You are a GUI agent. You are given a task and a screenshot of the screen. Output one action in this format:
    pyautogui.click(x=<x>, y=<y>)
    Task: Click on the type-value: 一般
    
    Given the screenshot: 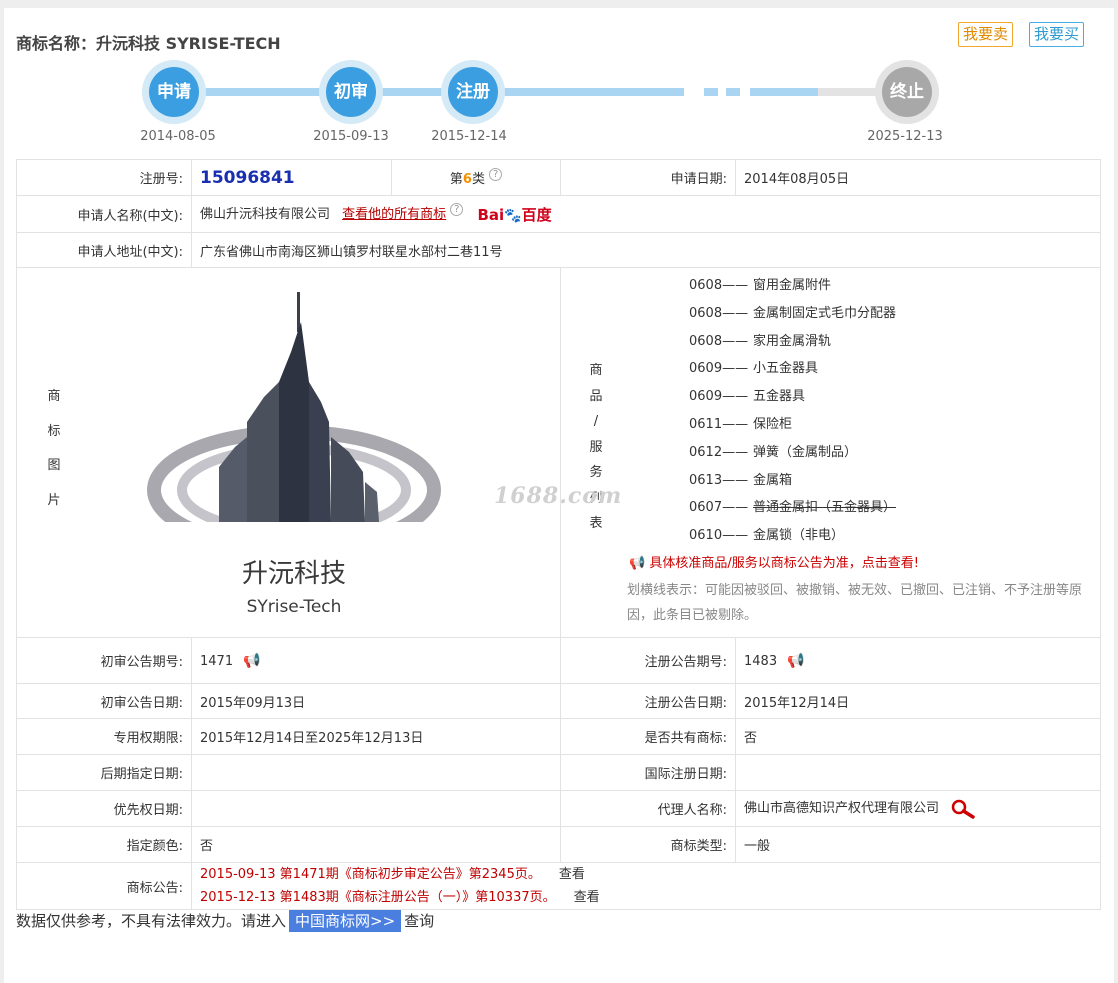 What is the action you would take?
    pyautogui.click(x=918, y=844)
    